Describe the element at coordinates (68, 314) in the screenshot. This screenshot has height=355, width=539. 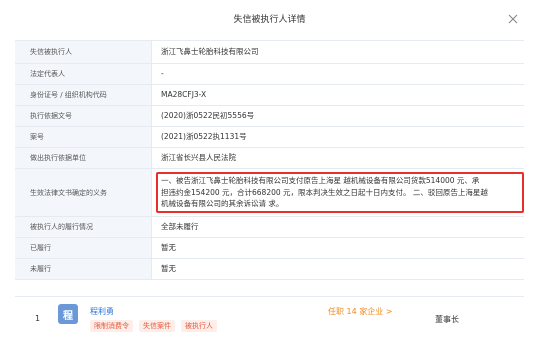
I see `avatar: 程` at that location.